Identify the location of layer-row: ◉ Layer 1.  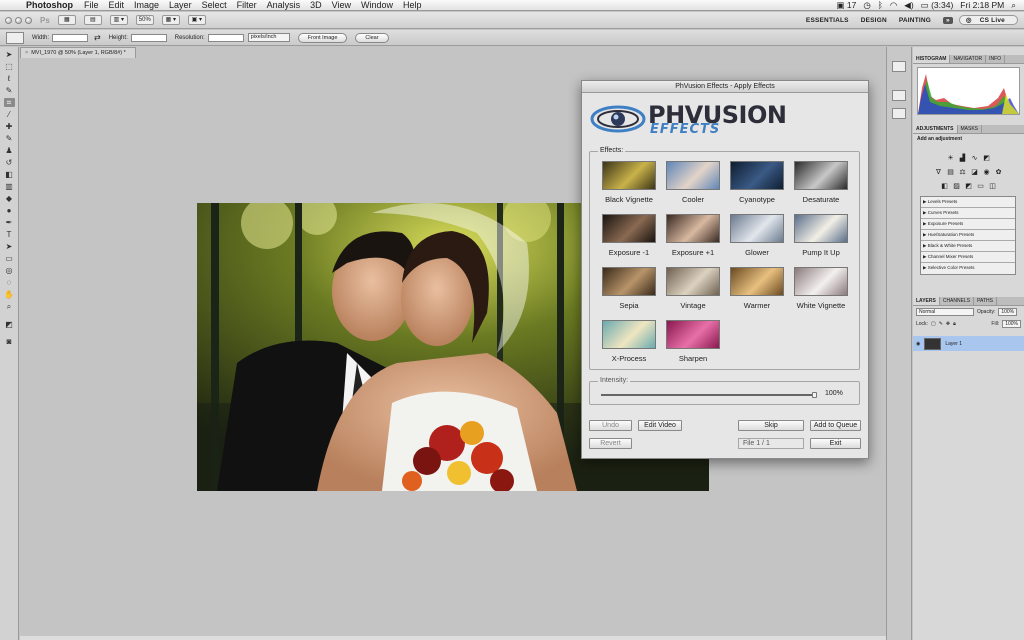
(968, 343).